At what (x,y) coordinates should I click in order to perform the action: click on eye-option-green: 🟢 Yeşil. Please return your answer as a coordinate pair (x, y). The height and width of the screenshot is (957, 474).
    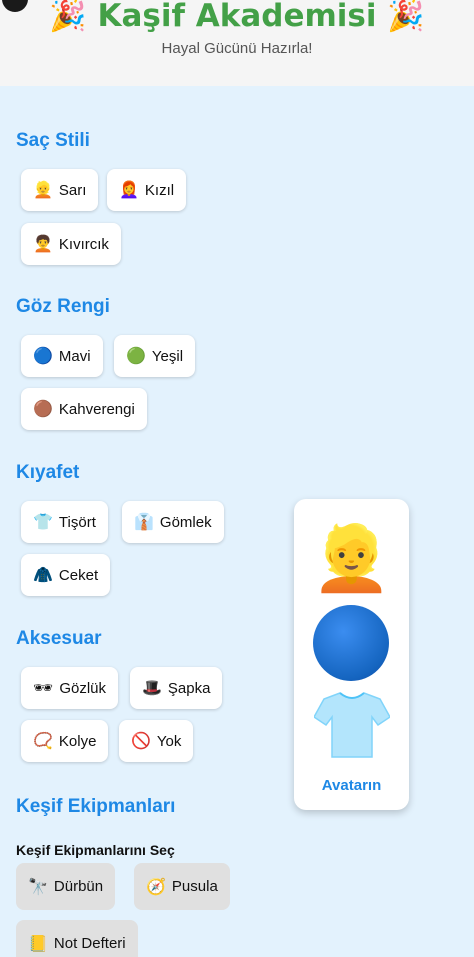
    Looking at the image, I should click on (155, 356).